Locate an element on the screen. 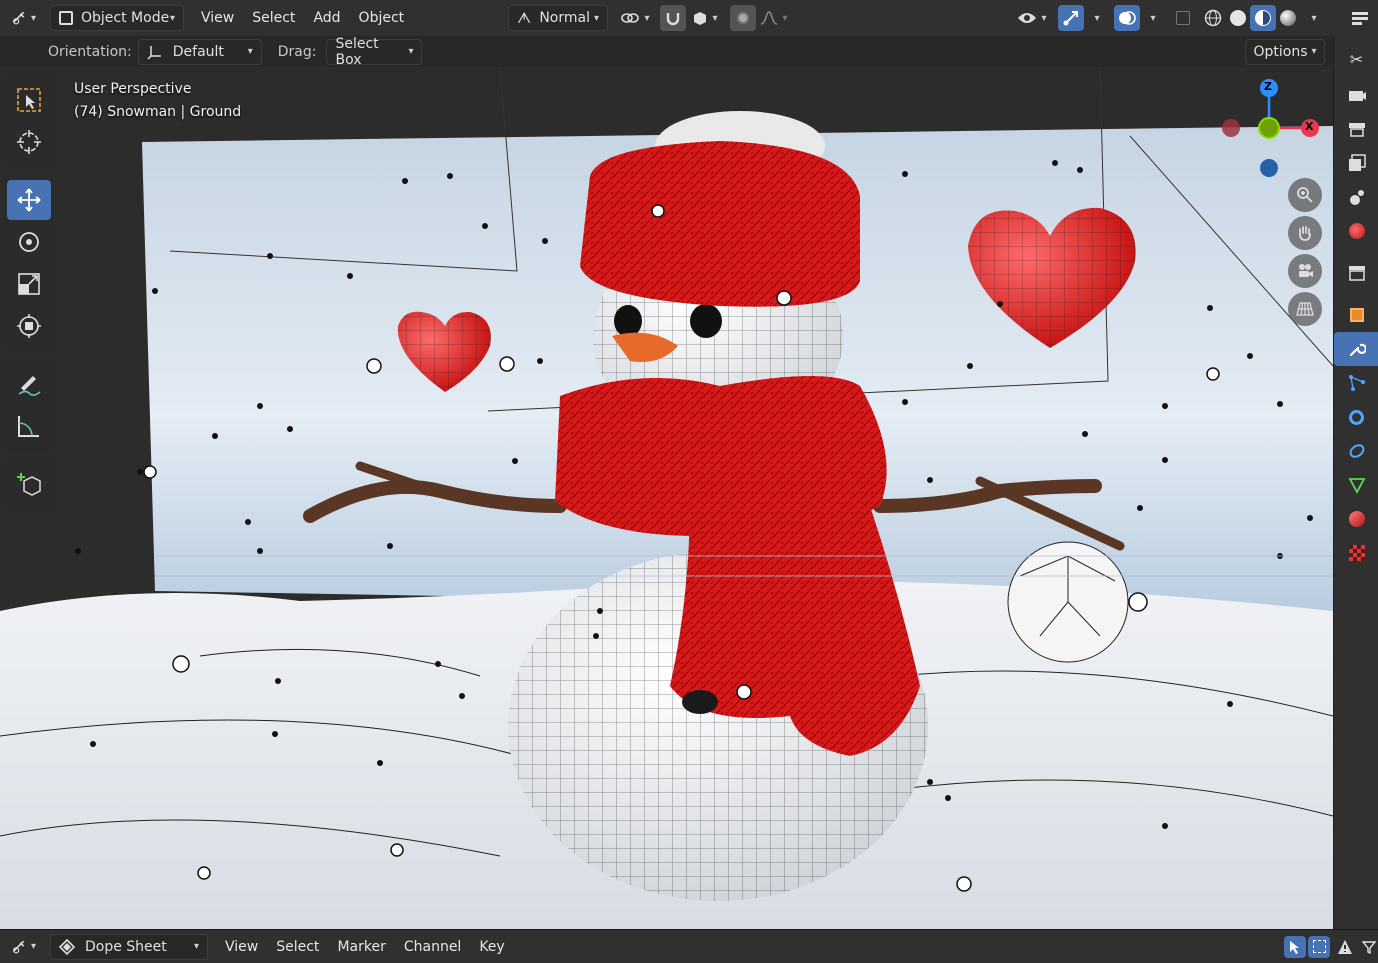 Image resolution: width=1378 pixels, height=963 pixels. scale-tool is located at coordinates (29, 284).